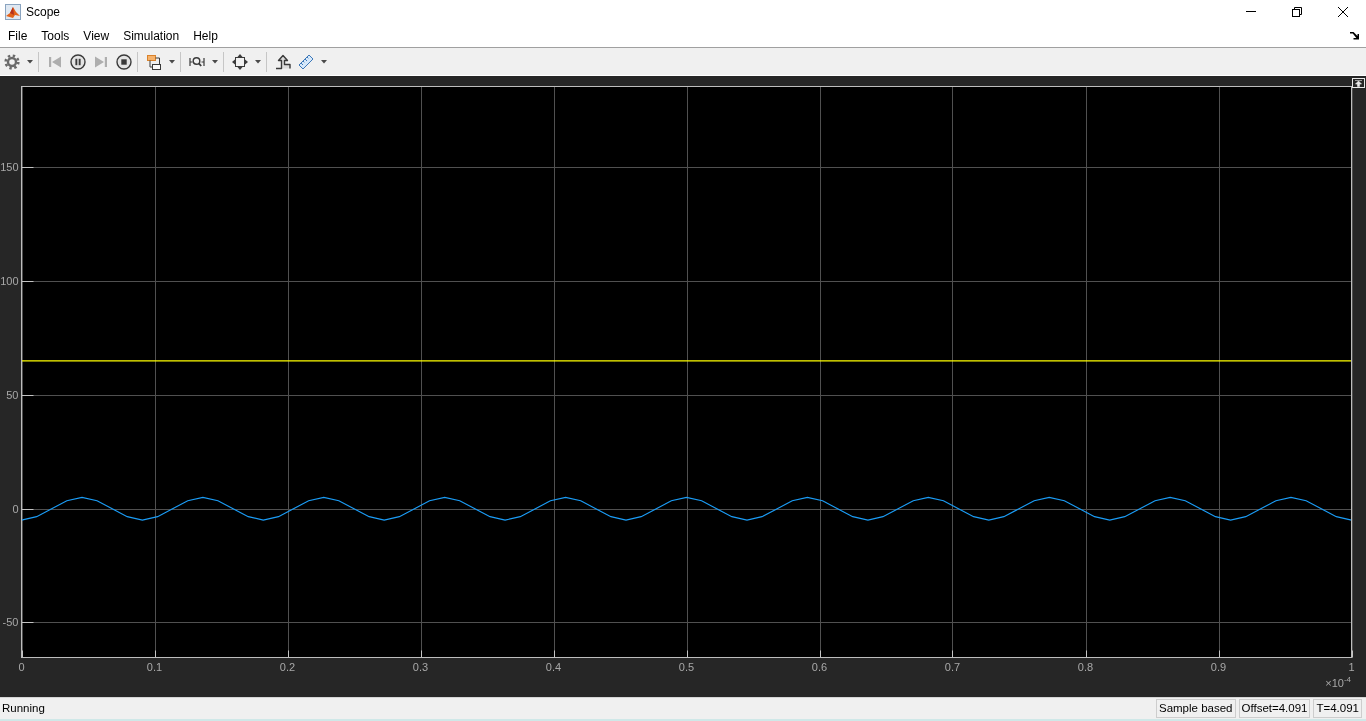 Image resolution: width=1366 pixels, height=721 pixels. What do you see at coordinates (1355, 35) in the screenshot?
I see `down-right-arrow-icon` at bounding box center [1355, 35].